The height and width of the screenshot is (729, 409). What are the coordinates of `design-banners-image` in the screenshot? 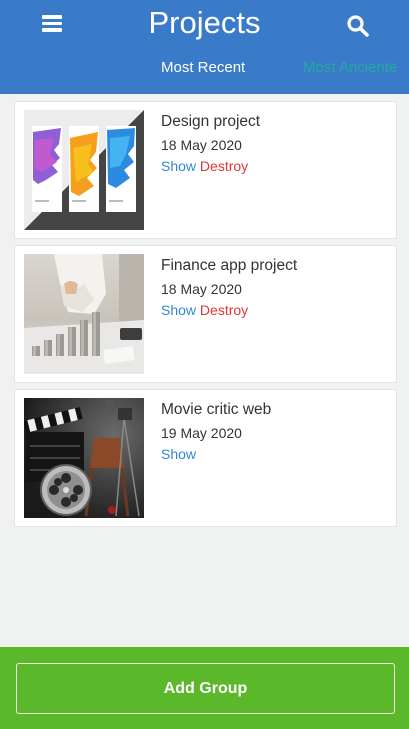 It's located at (84, 170).